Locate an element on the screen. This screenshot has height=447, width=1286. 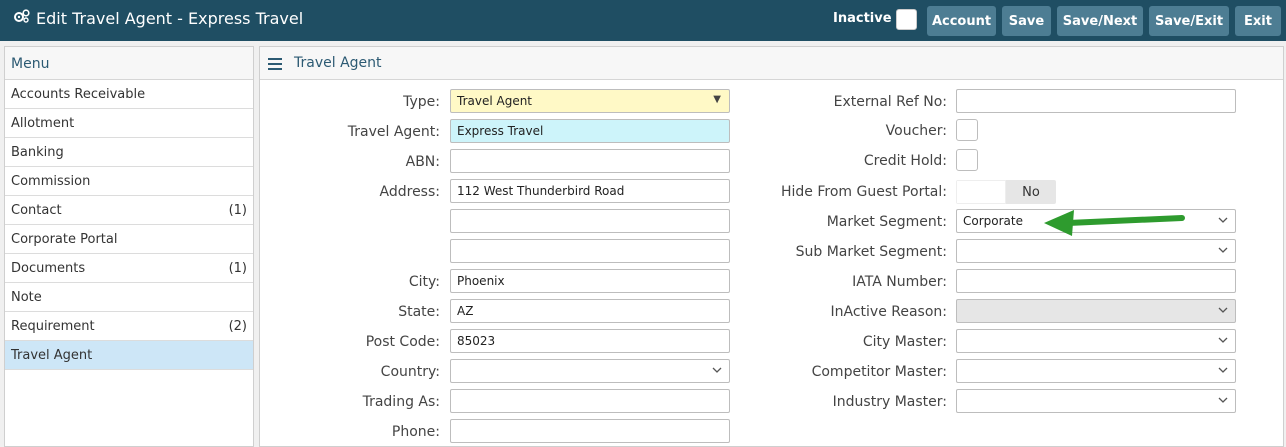
address-line3-field is located at coordinates (590, 251).